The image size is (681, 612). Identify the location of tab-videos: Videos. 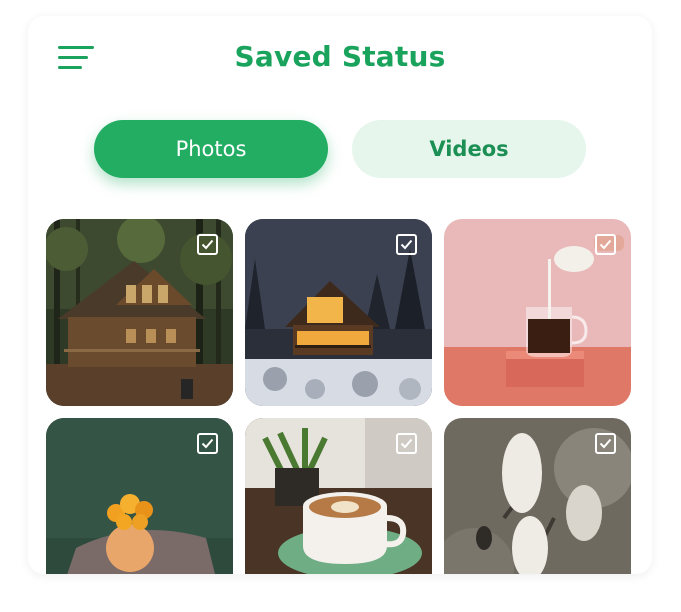
(469, 149).